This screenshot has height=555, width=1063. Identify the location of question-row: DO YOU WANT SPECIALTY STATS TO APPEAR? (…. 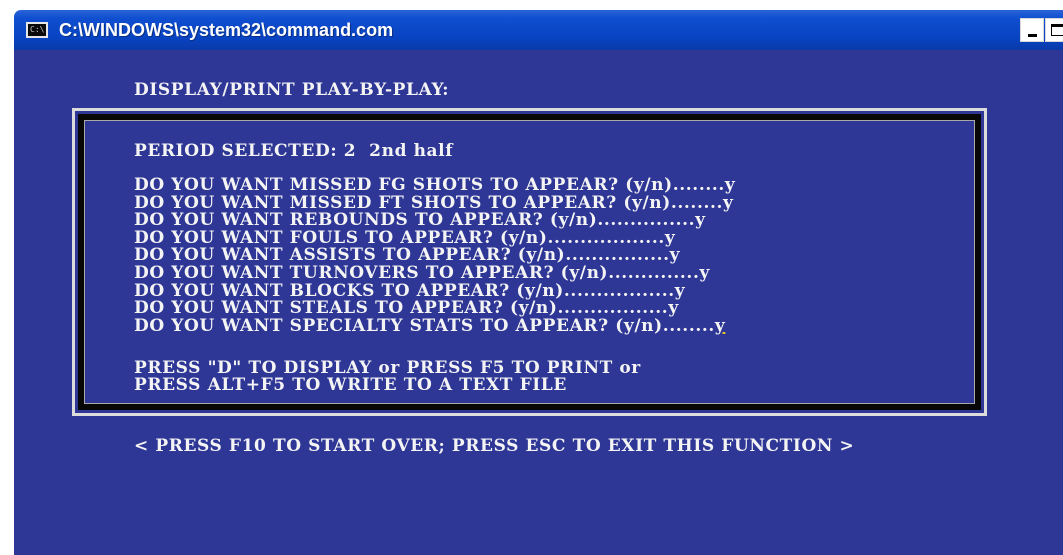
(429, 325).